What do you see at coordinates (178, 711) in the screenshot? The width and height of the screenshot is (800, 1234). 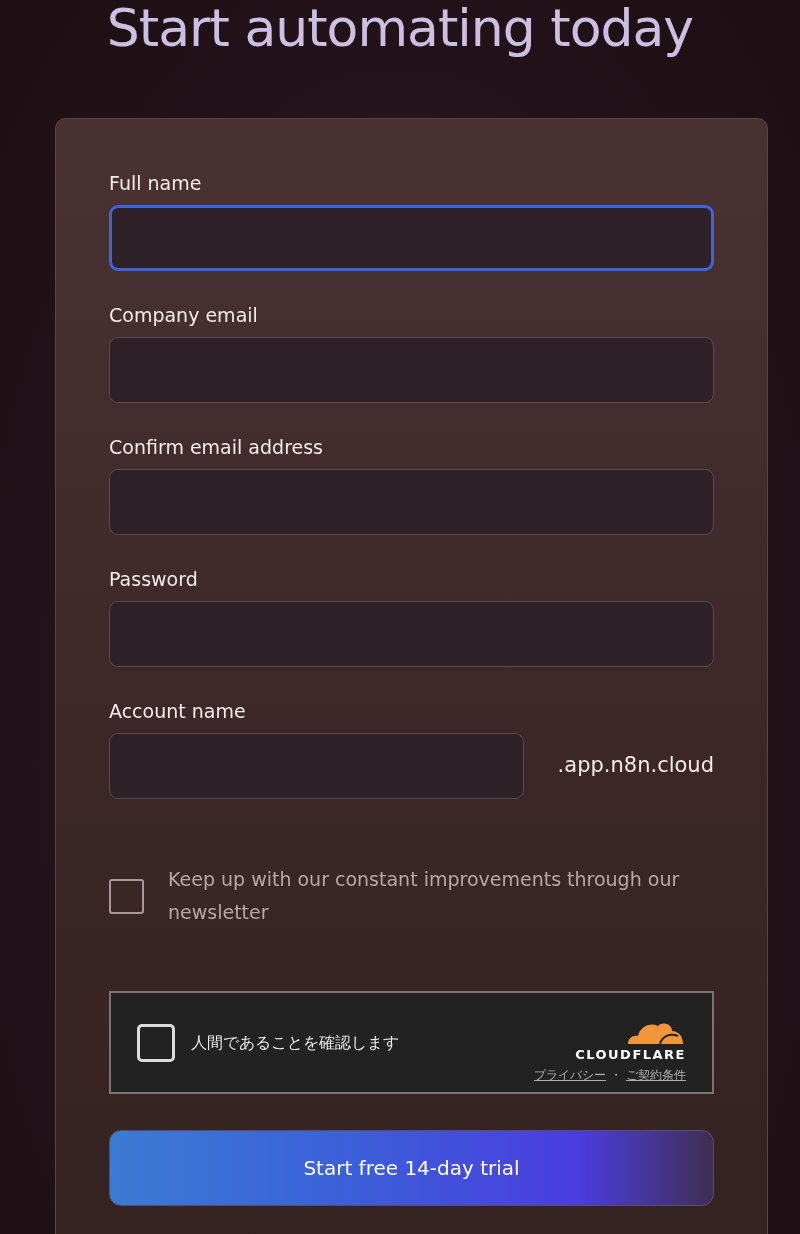 I see `field-label: Account name` at bounding box center [178, 711].